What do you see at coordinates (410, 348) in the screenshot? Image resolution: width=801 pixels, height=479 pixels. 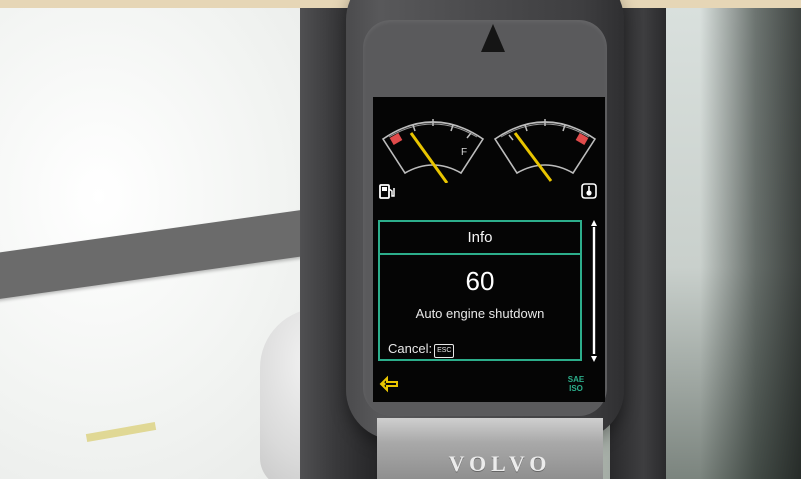 I see `cancel-label: Cancel:` at bounding box center [410, 348].